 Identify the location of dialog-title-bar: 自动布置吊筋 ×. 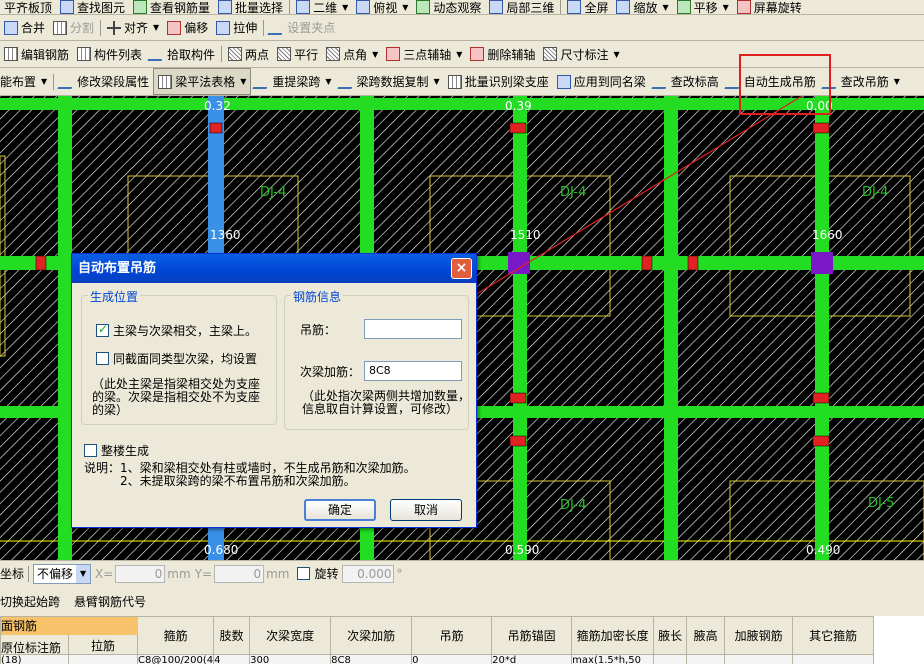
(274, 268).